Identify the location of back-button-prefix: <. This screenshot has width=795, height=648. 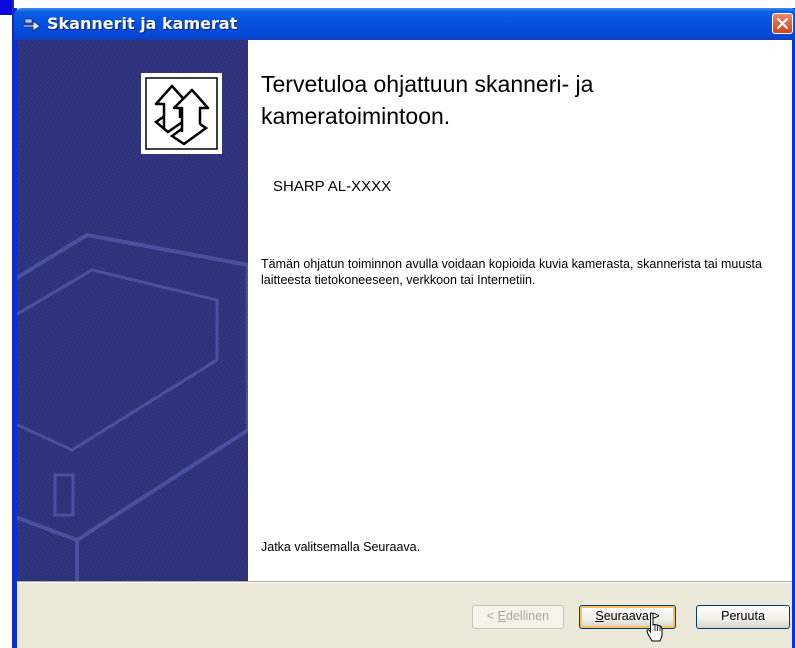
(492, 616).